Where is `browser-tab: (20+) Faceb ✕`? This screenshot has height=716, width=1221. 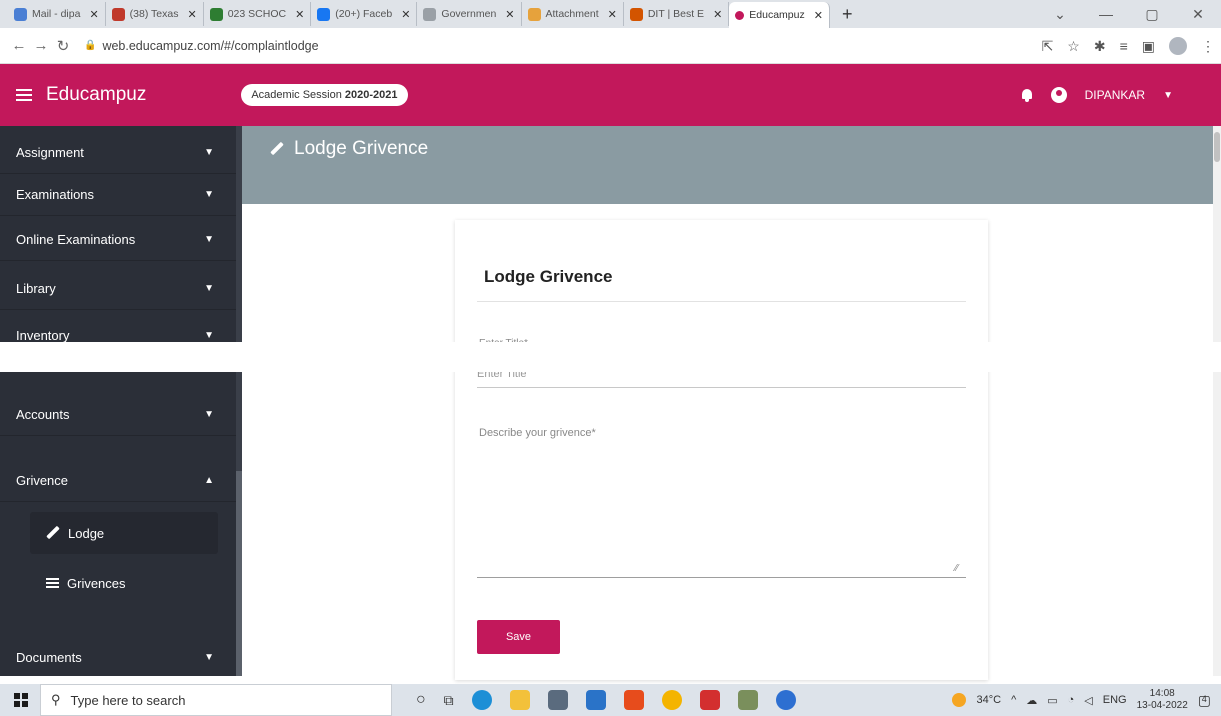
browser-tab: (20+) Faceb ✕ is located at coordinates (364, 14).